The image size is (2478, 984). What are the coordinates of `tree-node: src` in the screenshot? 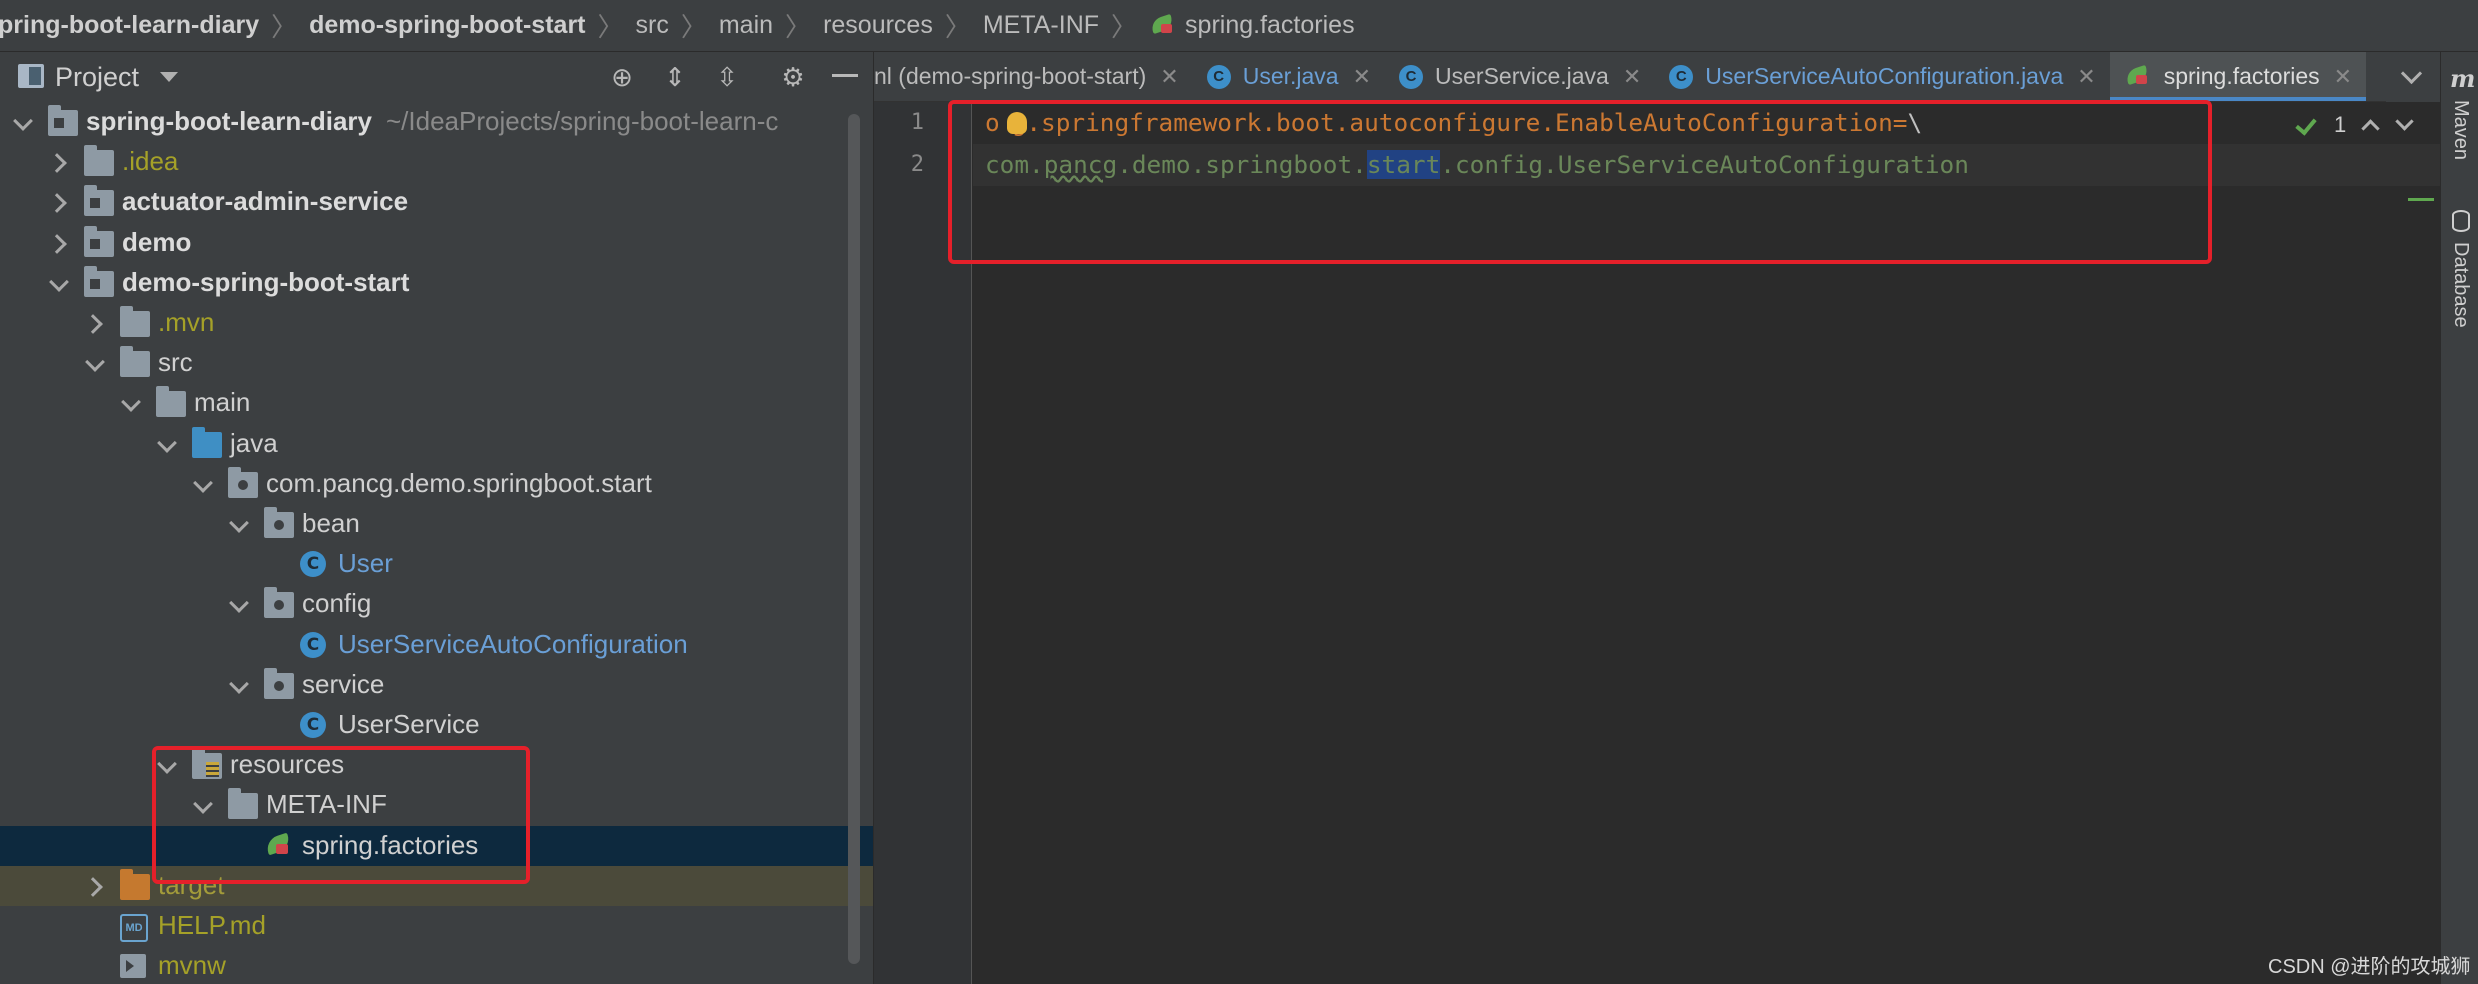 It's located at (436, 363).